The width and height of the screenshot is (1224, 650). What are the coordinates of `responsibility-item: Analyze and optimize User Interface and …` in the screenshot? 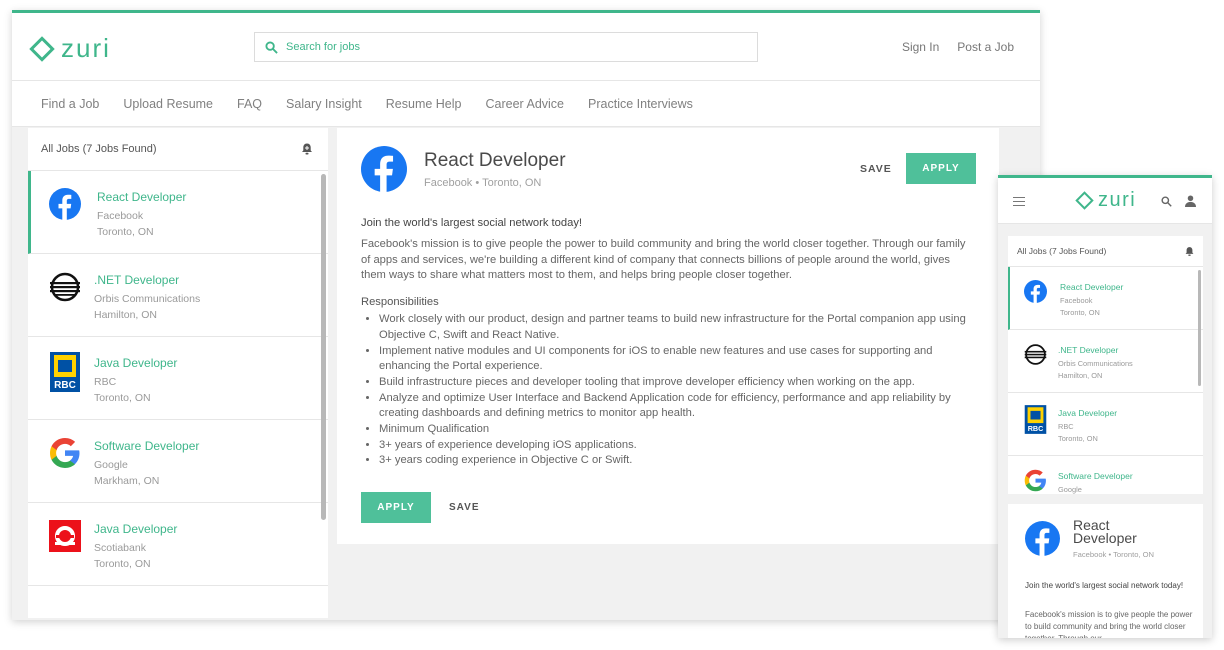 It's located at (677, 406).